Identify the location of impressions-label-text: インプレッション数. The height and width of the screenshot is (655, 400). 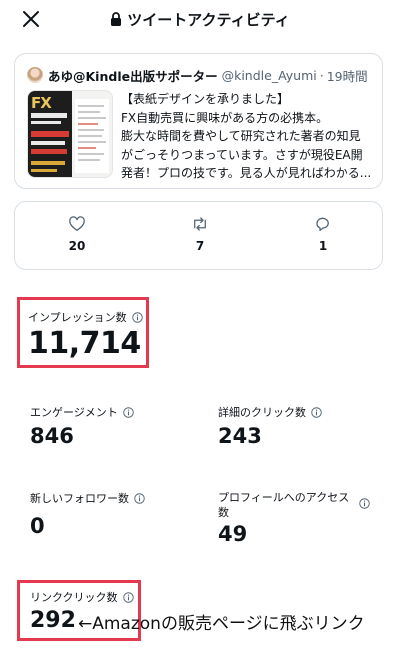
(77, 317).